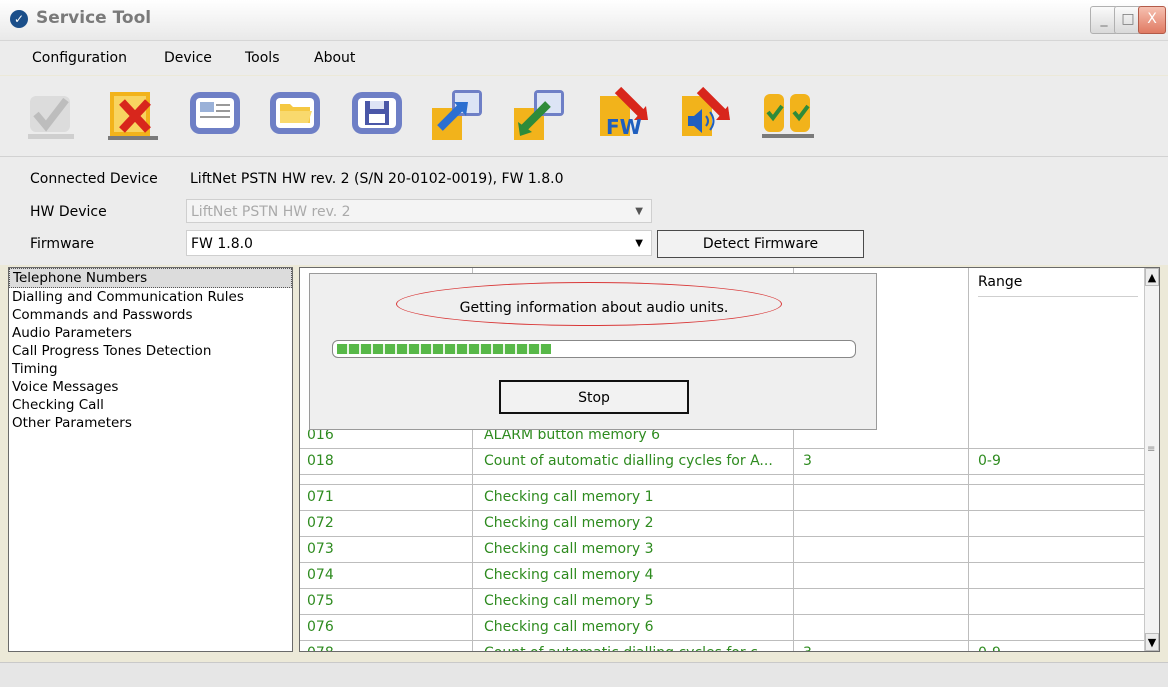 This screenshot has width=1168, height=687. Describe the element at coordinates (569, 575) in the screenshot. I see `row-name: Checking call memory 4` at that location.